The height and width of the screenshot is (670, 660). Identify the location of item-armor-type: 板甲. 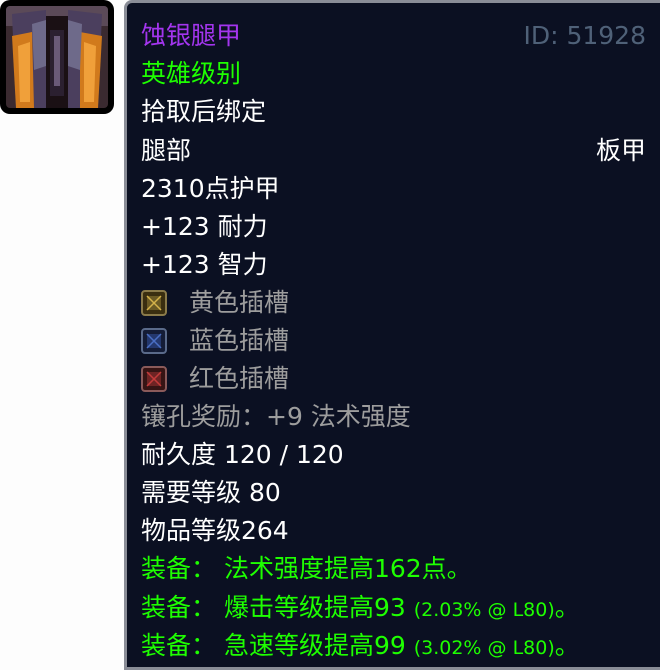
(620, 150).